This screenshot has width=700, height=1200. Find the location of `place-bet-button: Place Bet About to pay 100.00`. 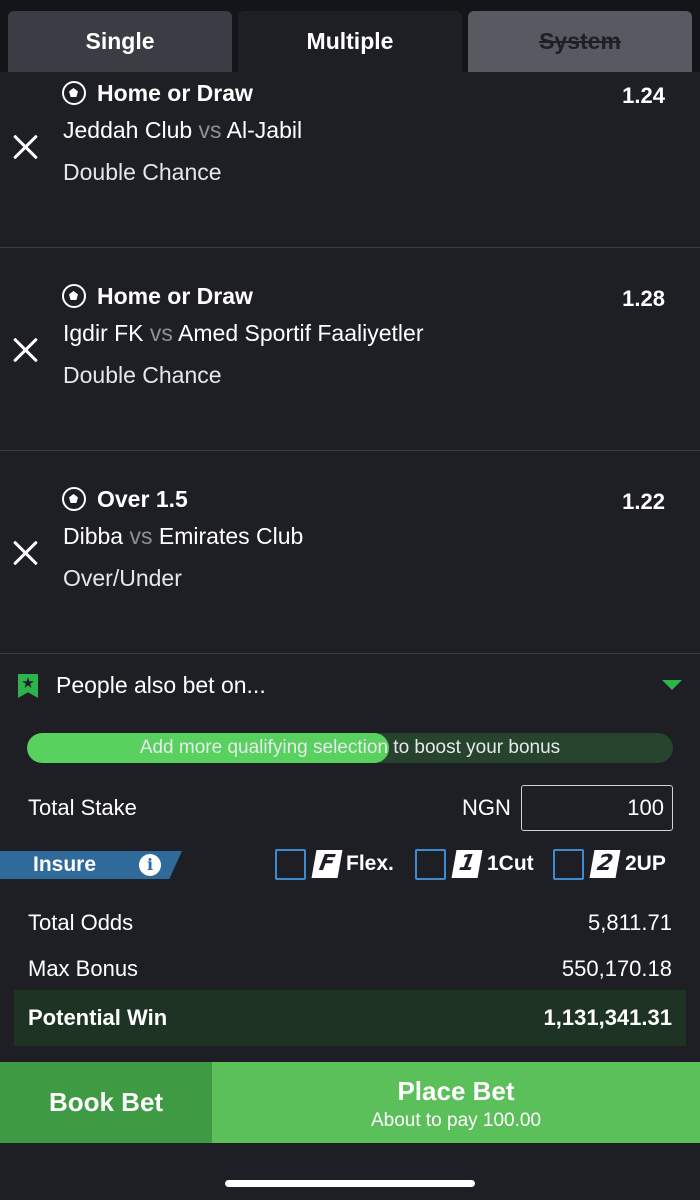

place-bet-button: Place Bet About to pay 100.00 is located at coordinates (456, 1102).